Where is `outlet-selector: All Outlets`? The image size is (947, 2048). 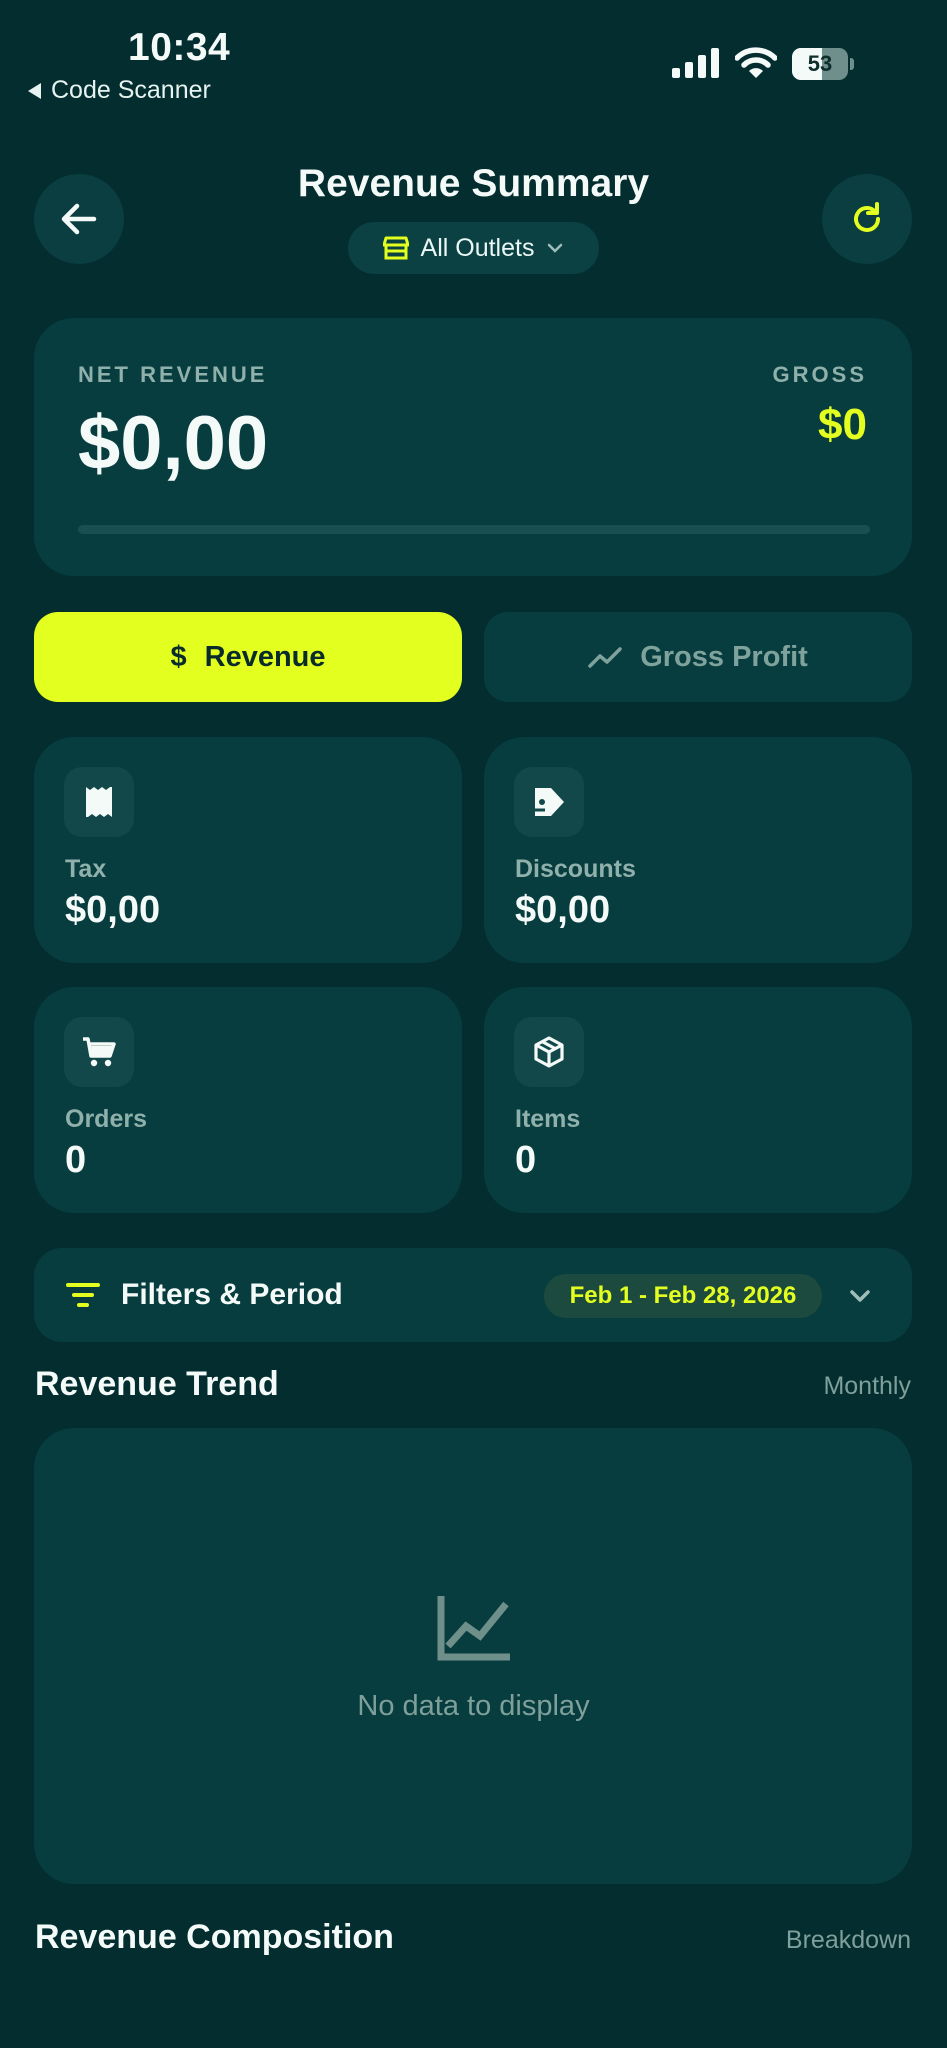
outlet-selector: All Outlets is located at coordinates (473, 248).